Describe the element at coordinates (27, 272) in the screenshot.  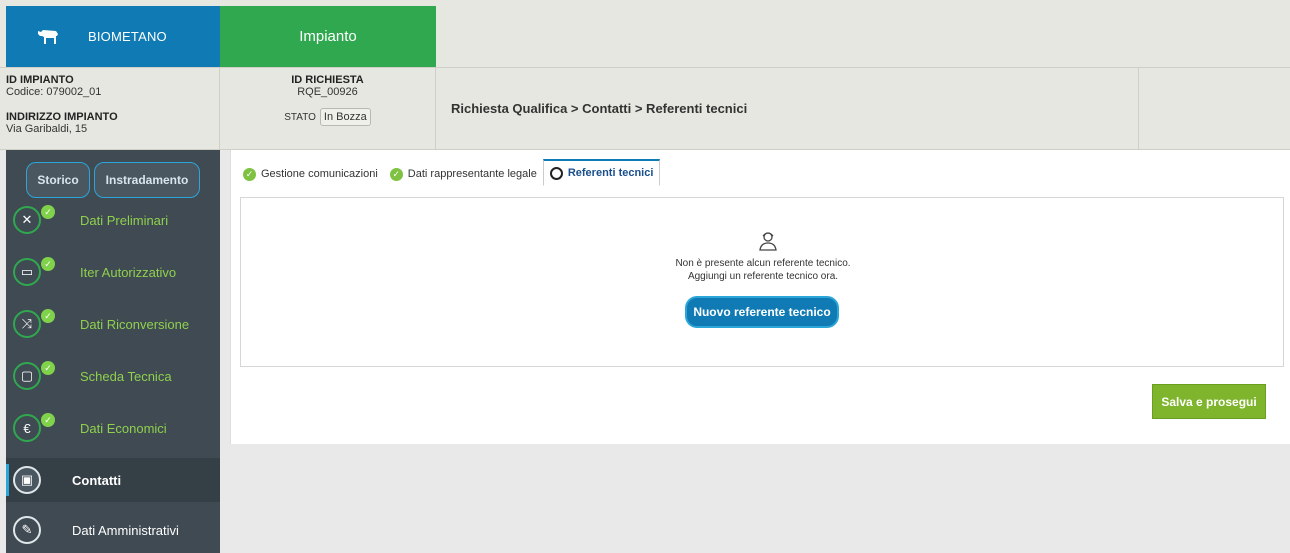
I see `factory-icon: ▭` at that location.